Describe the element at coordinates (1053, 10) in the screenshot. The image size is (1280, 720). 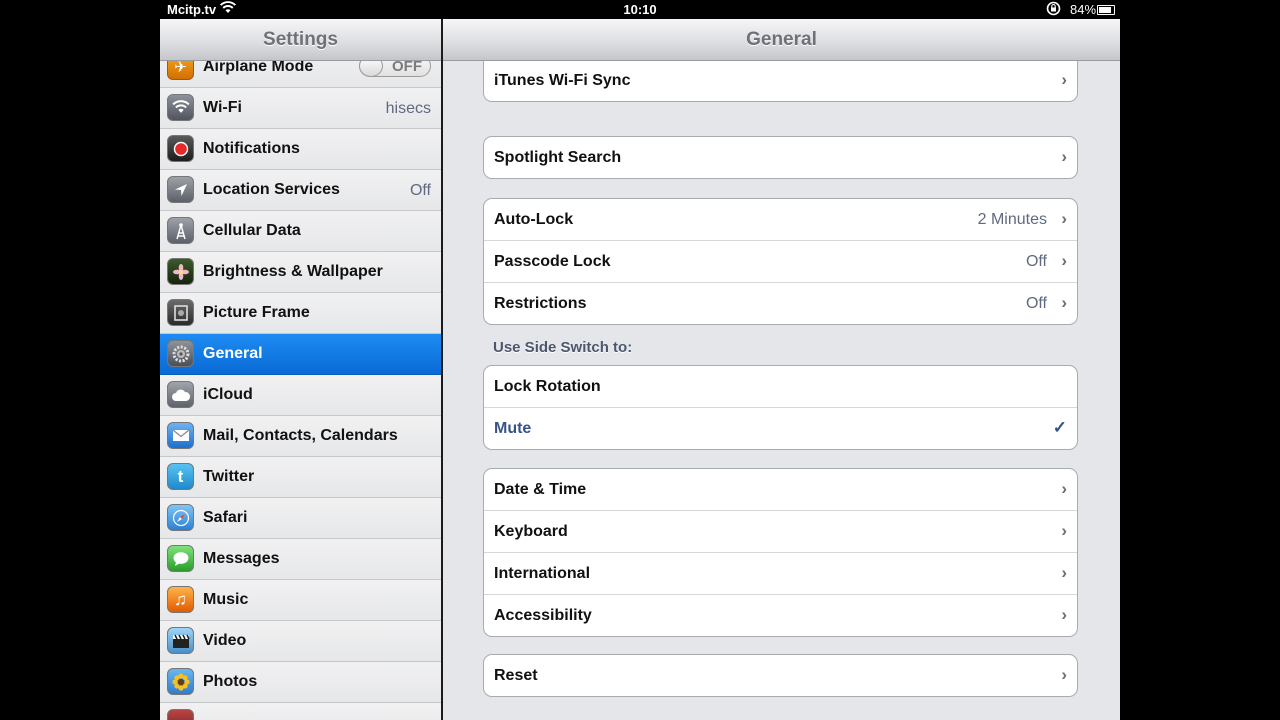
I see `rotation-lock-icon` at that location.